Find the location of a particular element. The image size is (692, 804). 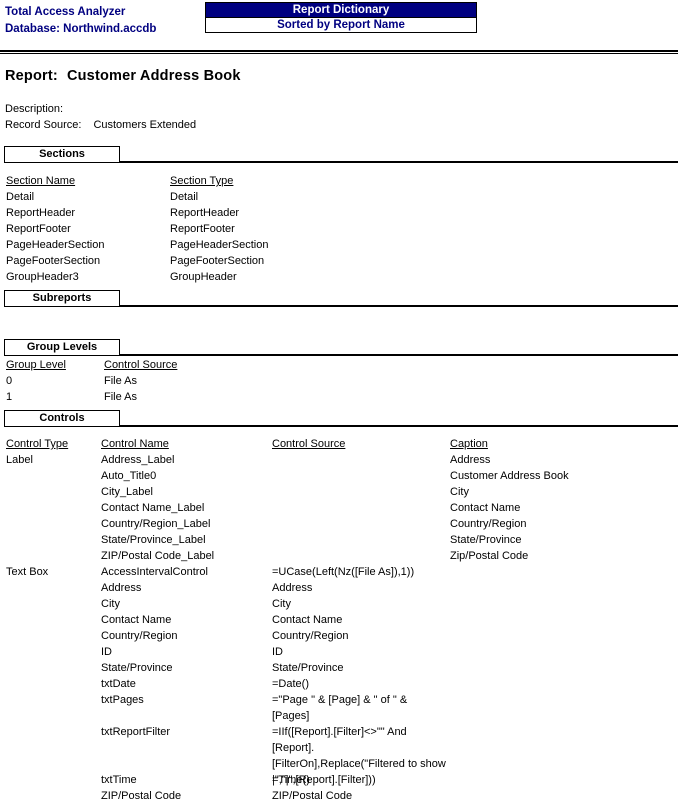

table-row: ZIP/Postal Code_Label Zip/Postal Code is located at coordinates (346, 556).